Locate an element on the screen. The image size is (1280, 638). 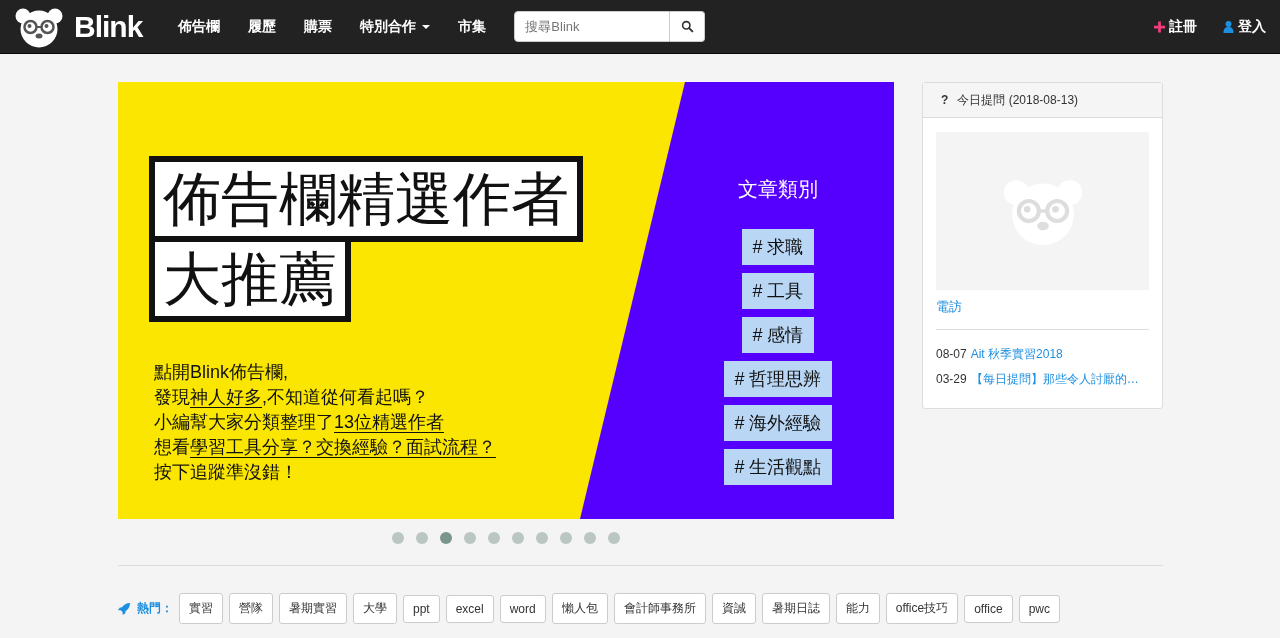
tag-button: ppt is located at coordinates (421, 608).